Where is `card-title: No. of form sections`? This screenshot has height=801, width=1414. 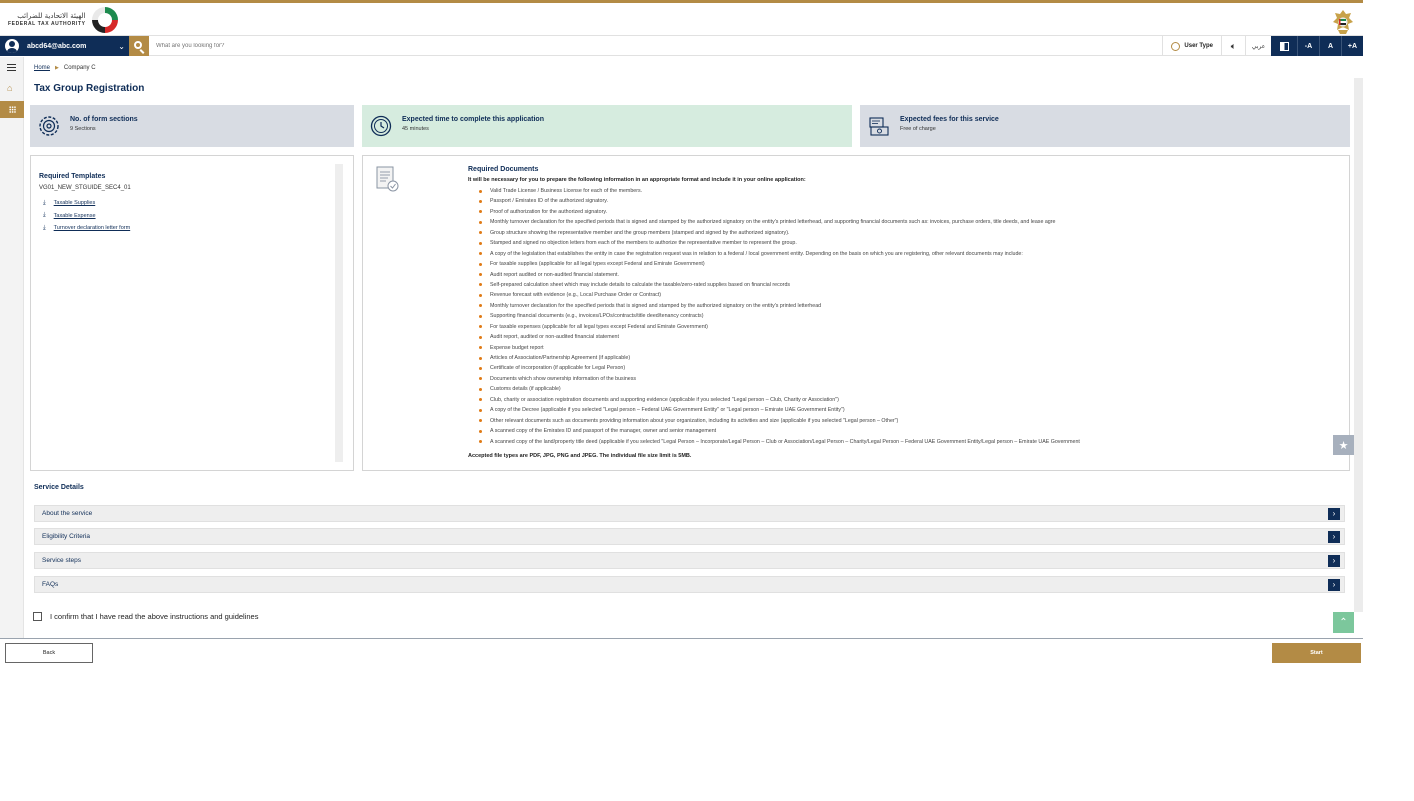
card-title: No. of form sections is located at coordinates (104, 119).